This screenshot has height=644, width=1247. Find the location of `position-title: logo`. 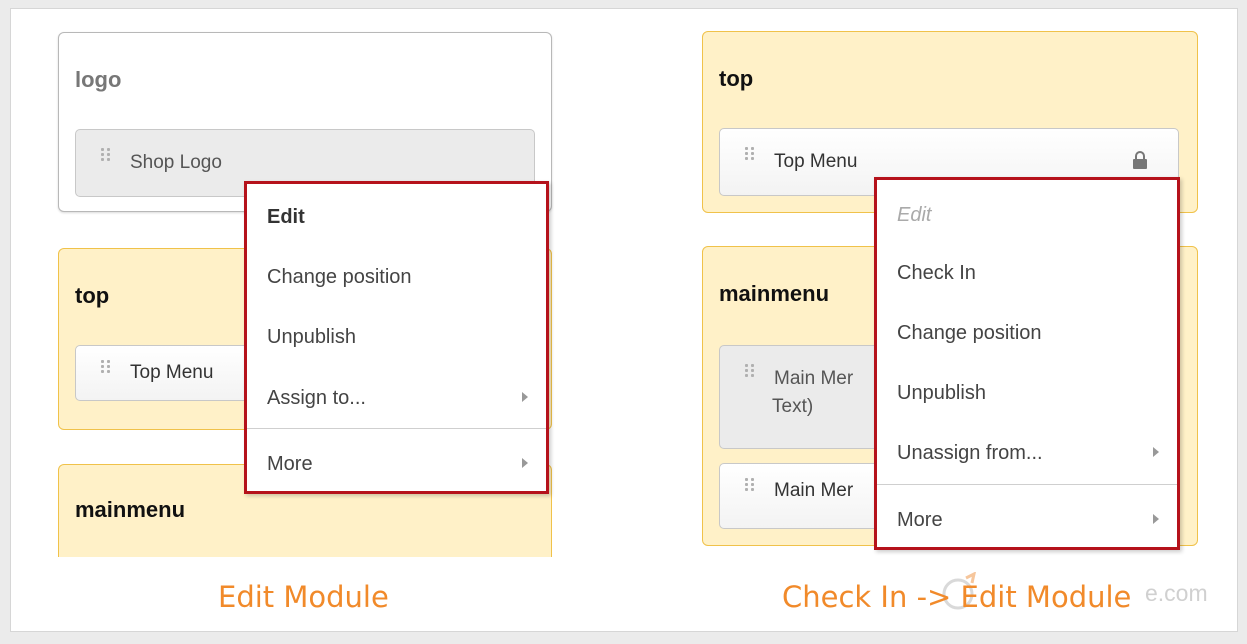

position-title: logo is located at coordinates (98, 79).